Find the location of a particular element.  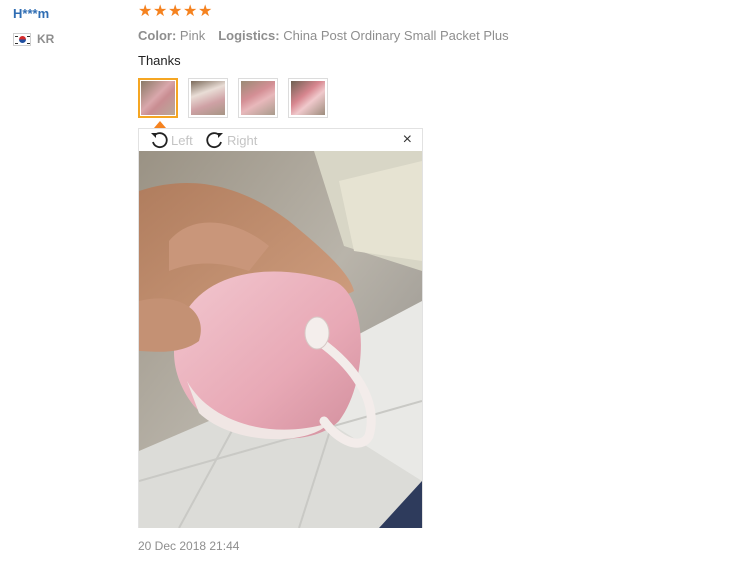

star-rating: ★ ★ ★ ★ ★ is located at coordinates (175, 12).